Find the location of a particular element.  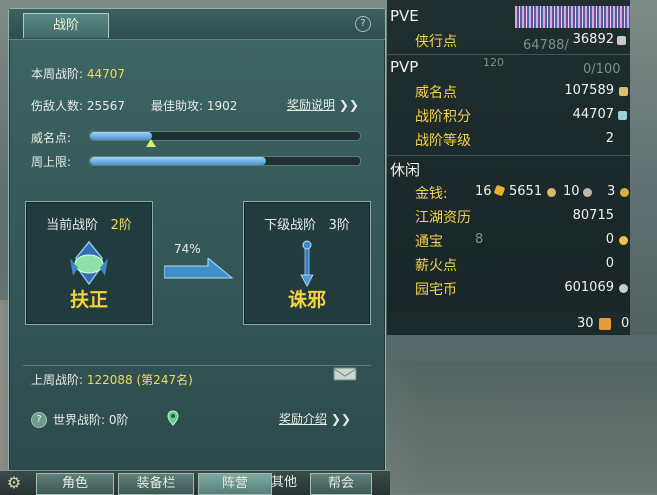

section-leisure: 休闲 is located at coordinates (405, 170).